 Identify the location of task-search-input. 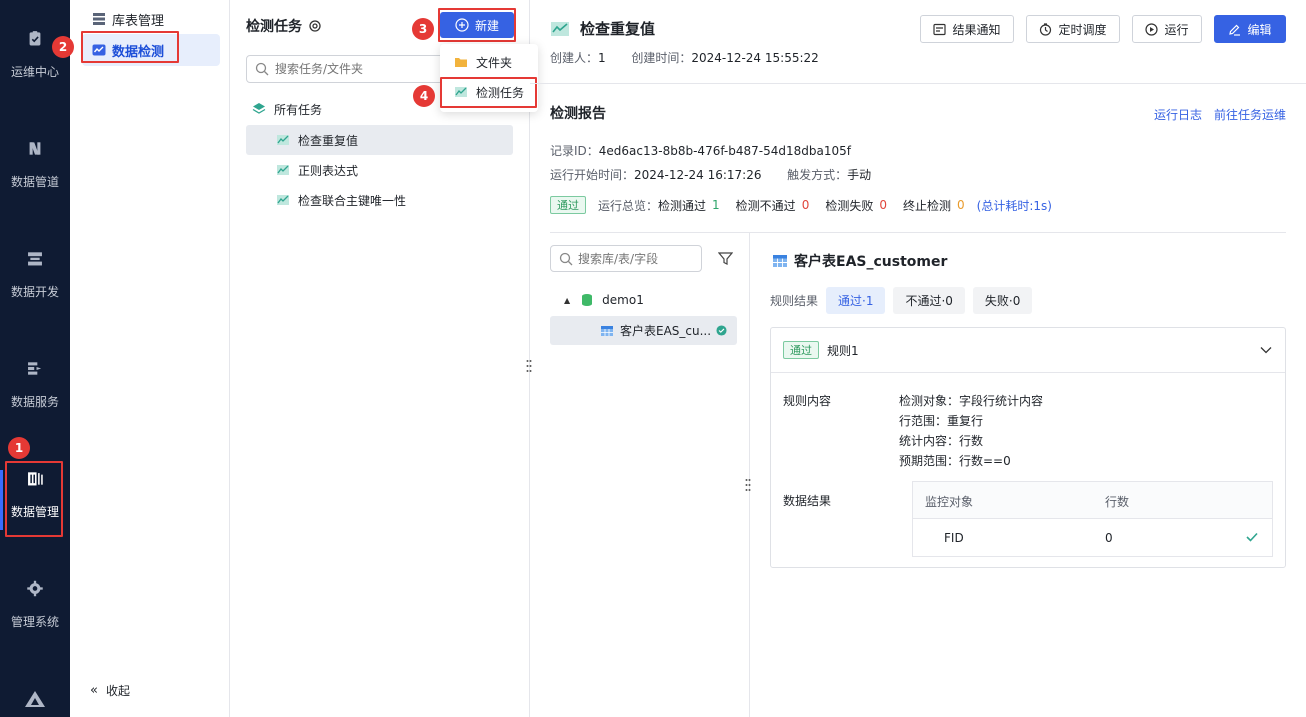
(355, 69).